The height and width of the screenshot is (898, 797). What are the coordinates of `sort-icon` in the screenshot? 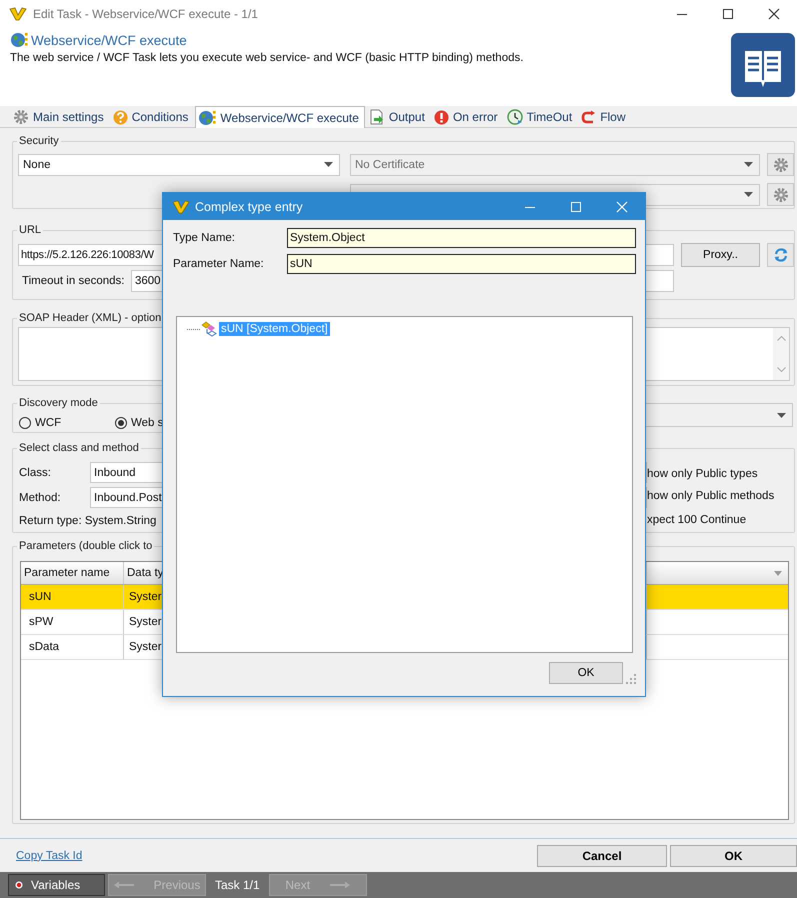 It's located at (778, 573).